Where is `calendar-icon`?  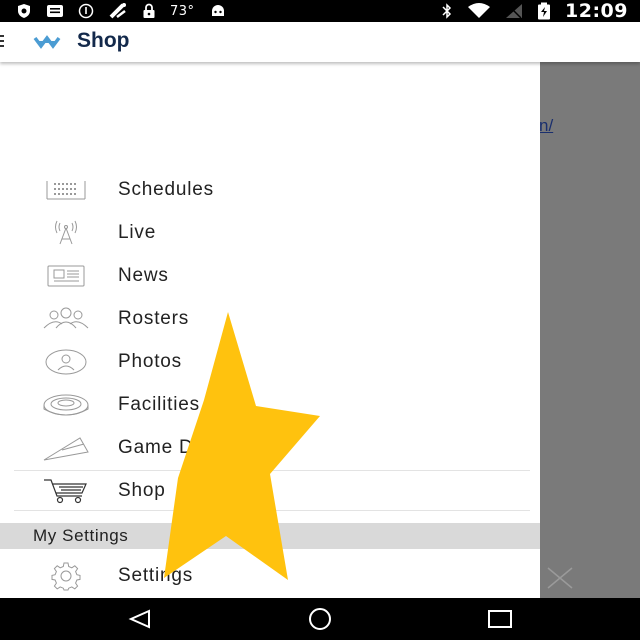 calendar-icon is located at coordinates (66, 190).